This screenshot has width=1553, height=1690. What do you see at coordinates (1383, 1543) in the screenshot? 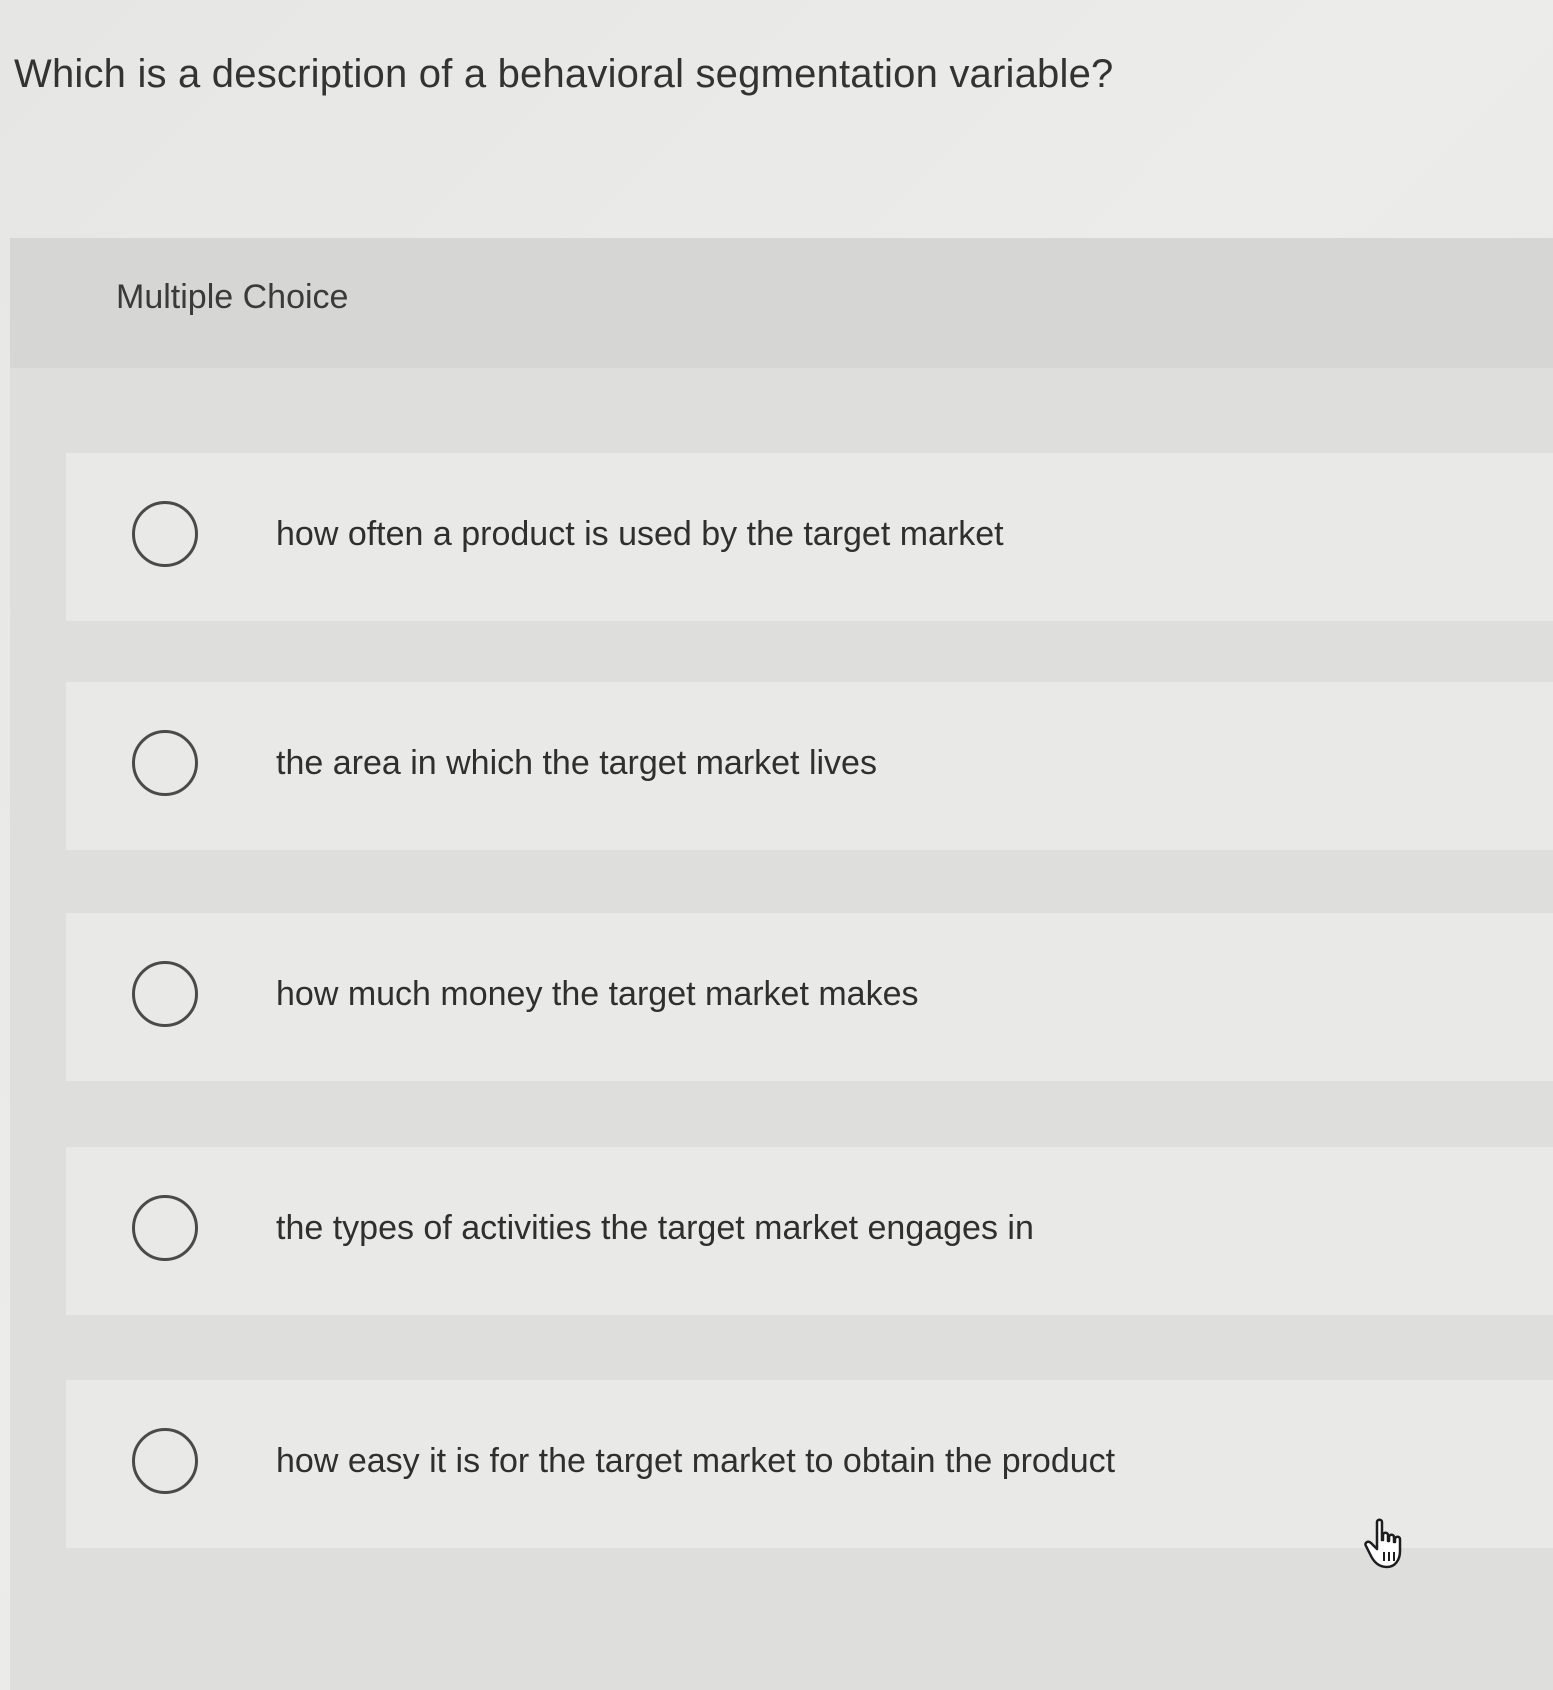
I see `hand-pointer-cursor-icon` at bounding box center [1383, 1543].